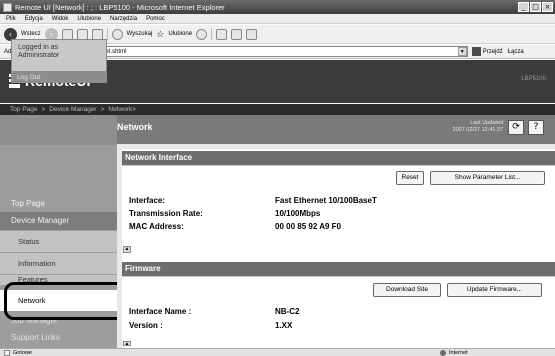 The width and height of the screenshot is (555, 356). Describe the element at coordinates (58, 204) in the screenshot. I see `sidebar-item-top-page: Top Page` at that location.